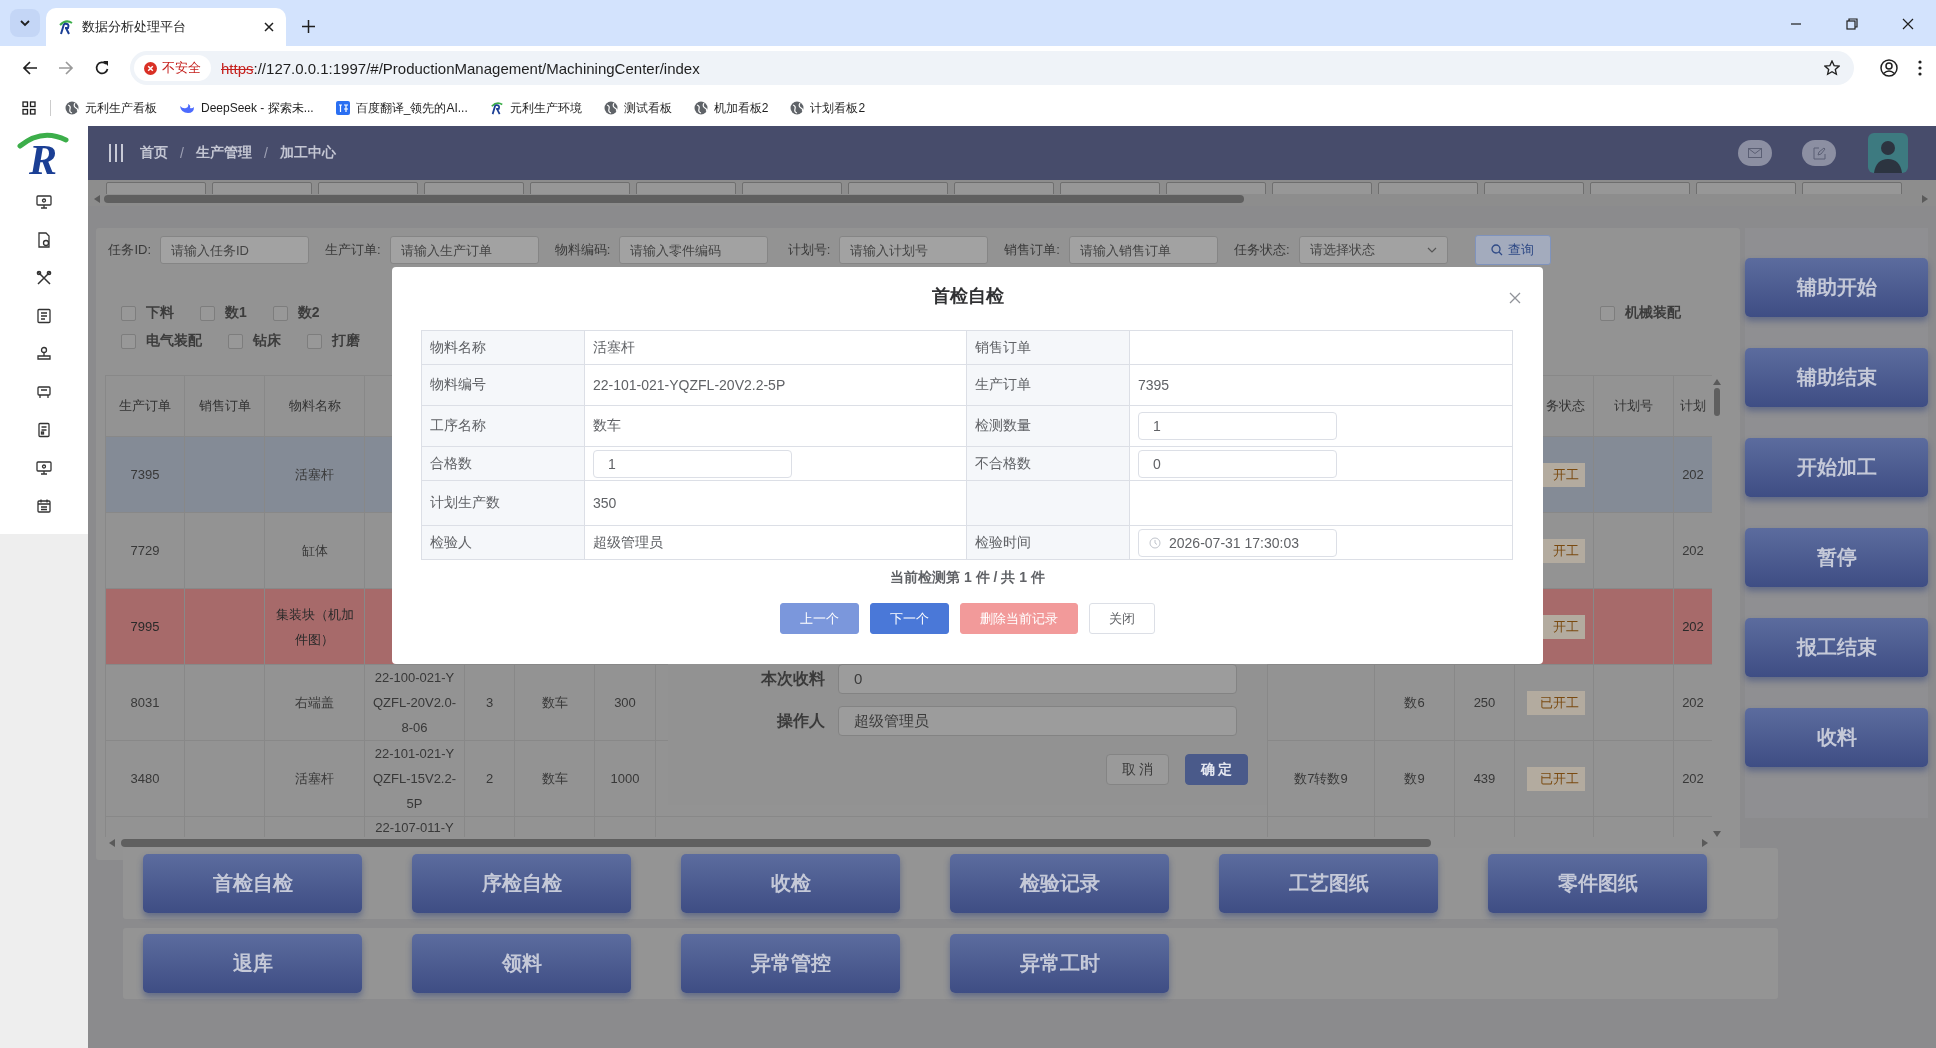 The height and width of the screenshot is (1048, 1936). I want to click on breadcrumb-link: 加工中心, so click(307, 153).